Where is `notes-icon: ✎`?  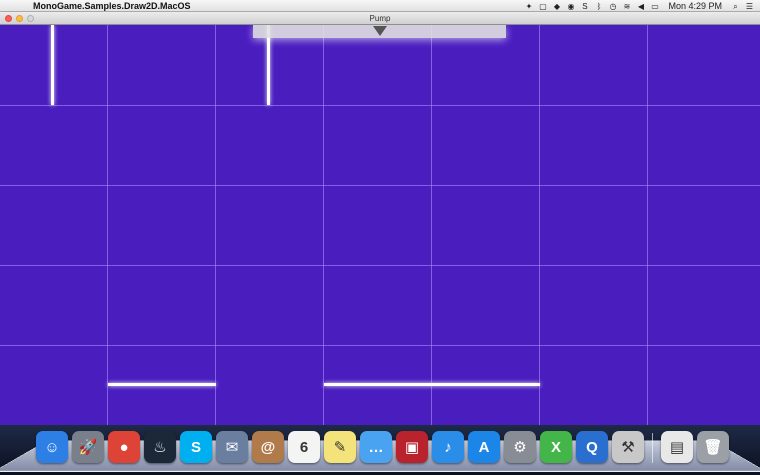
notes-icon: ✎ is located at coordinates (340, 447).